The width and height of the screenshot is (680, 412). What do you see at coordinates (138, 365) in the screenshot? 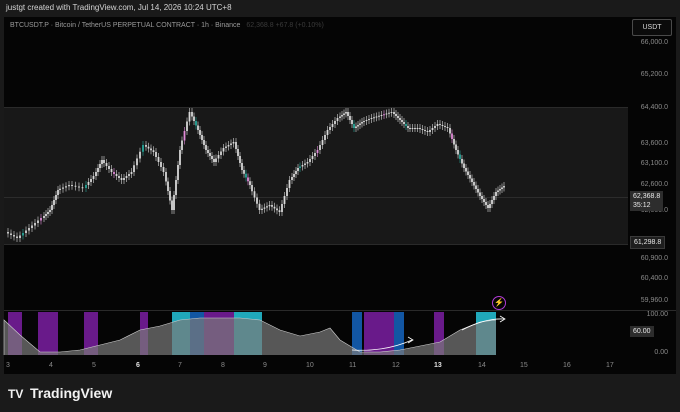
I see `time-axis-label: 6` at bounding box center [138, 365].